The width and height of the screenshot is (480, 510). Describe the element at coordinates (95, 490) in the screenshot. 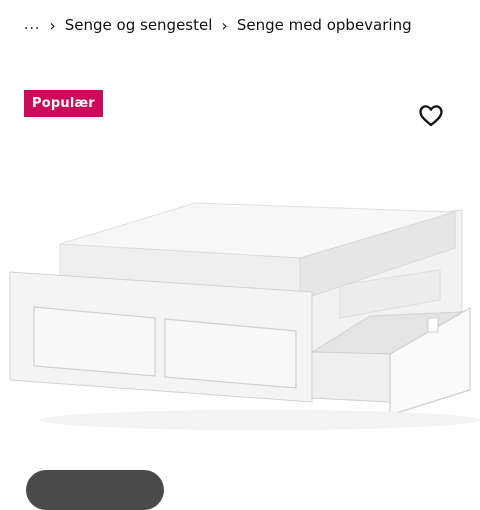

I see `action-button` at that location.